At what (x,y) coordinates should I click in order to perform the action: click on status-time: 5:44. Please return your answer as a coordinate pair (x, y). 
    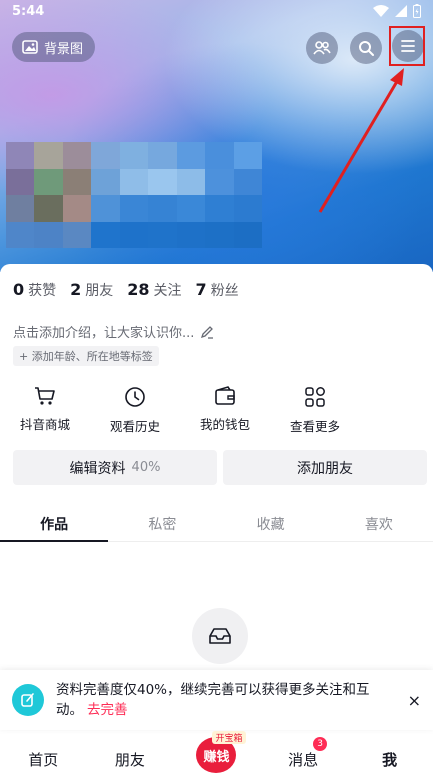
    Looking at the image, I should click on (28, 11).